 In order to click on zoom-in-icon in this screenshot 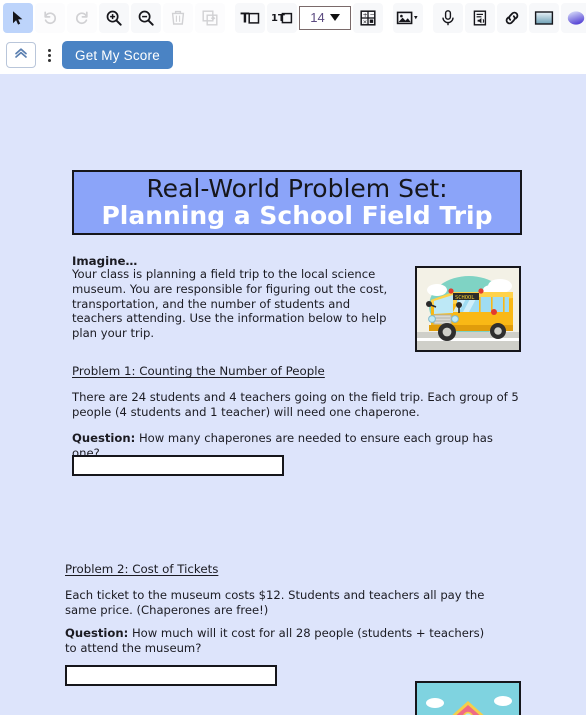, I will do `click(114, 18)`.